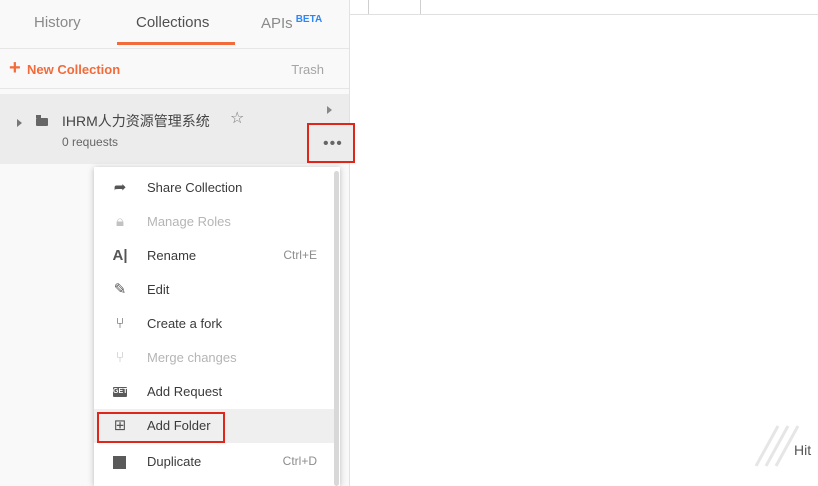  I want to click on menu-item-manage-roles: 🔒︎ Manage Roles, so click(214, 222).